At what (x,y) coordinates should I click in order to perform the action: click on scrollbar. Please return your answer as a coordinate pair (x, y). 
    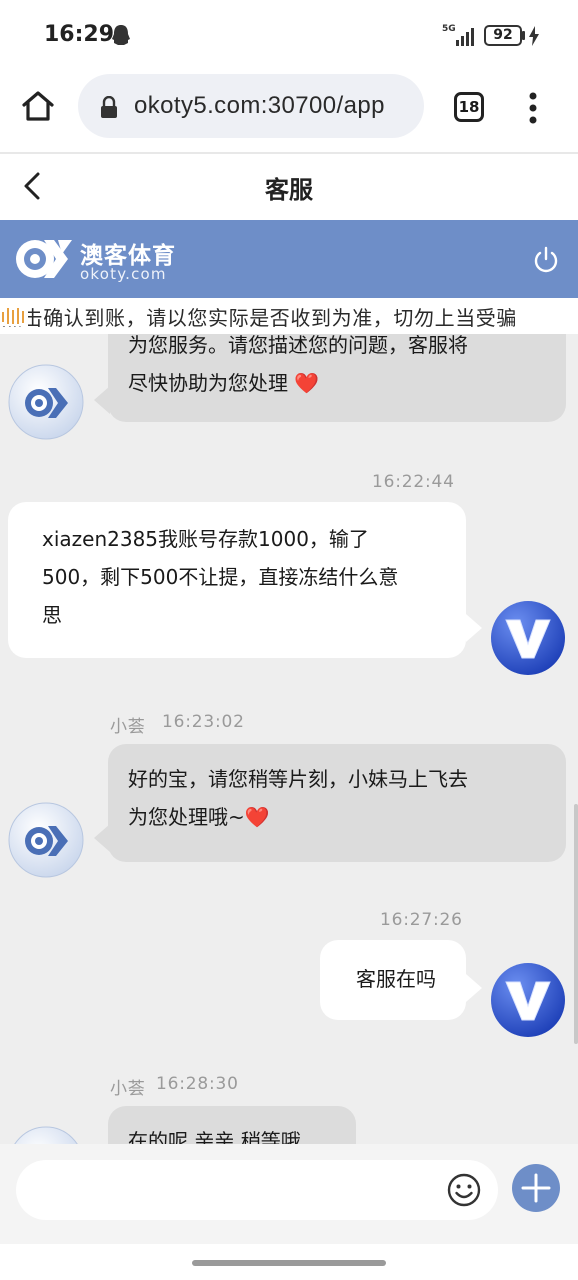
    Looking at the image, I should click on (576, 924).